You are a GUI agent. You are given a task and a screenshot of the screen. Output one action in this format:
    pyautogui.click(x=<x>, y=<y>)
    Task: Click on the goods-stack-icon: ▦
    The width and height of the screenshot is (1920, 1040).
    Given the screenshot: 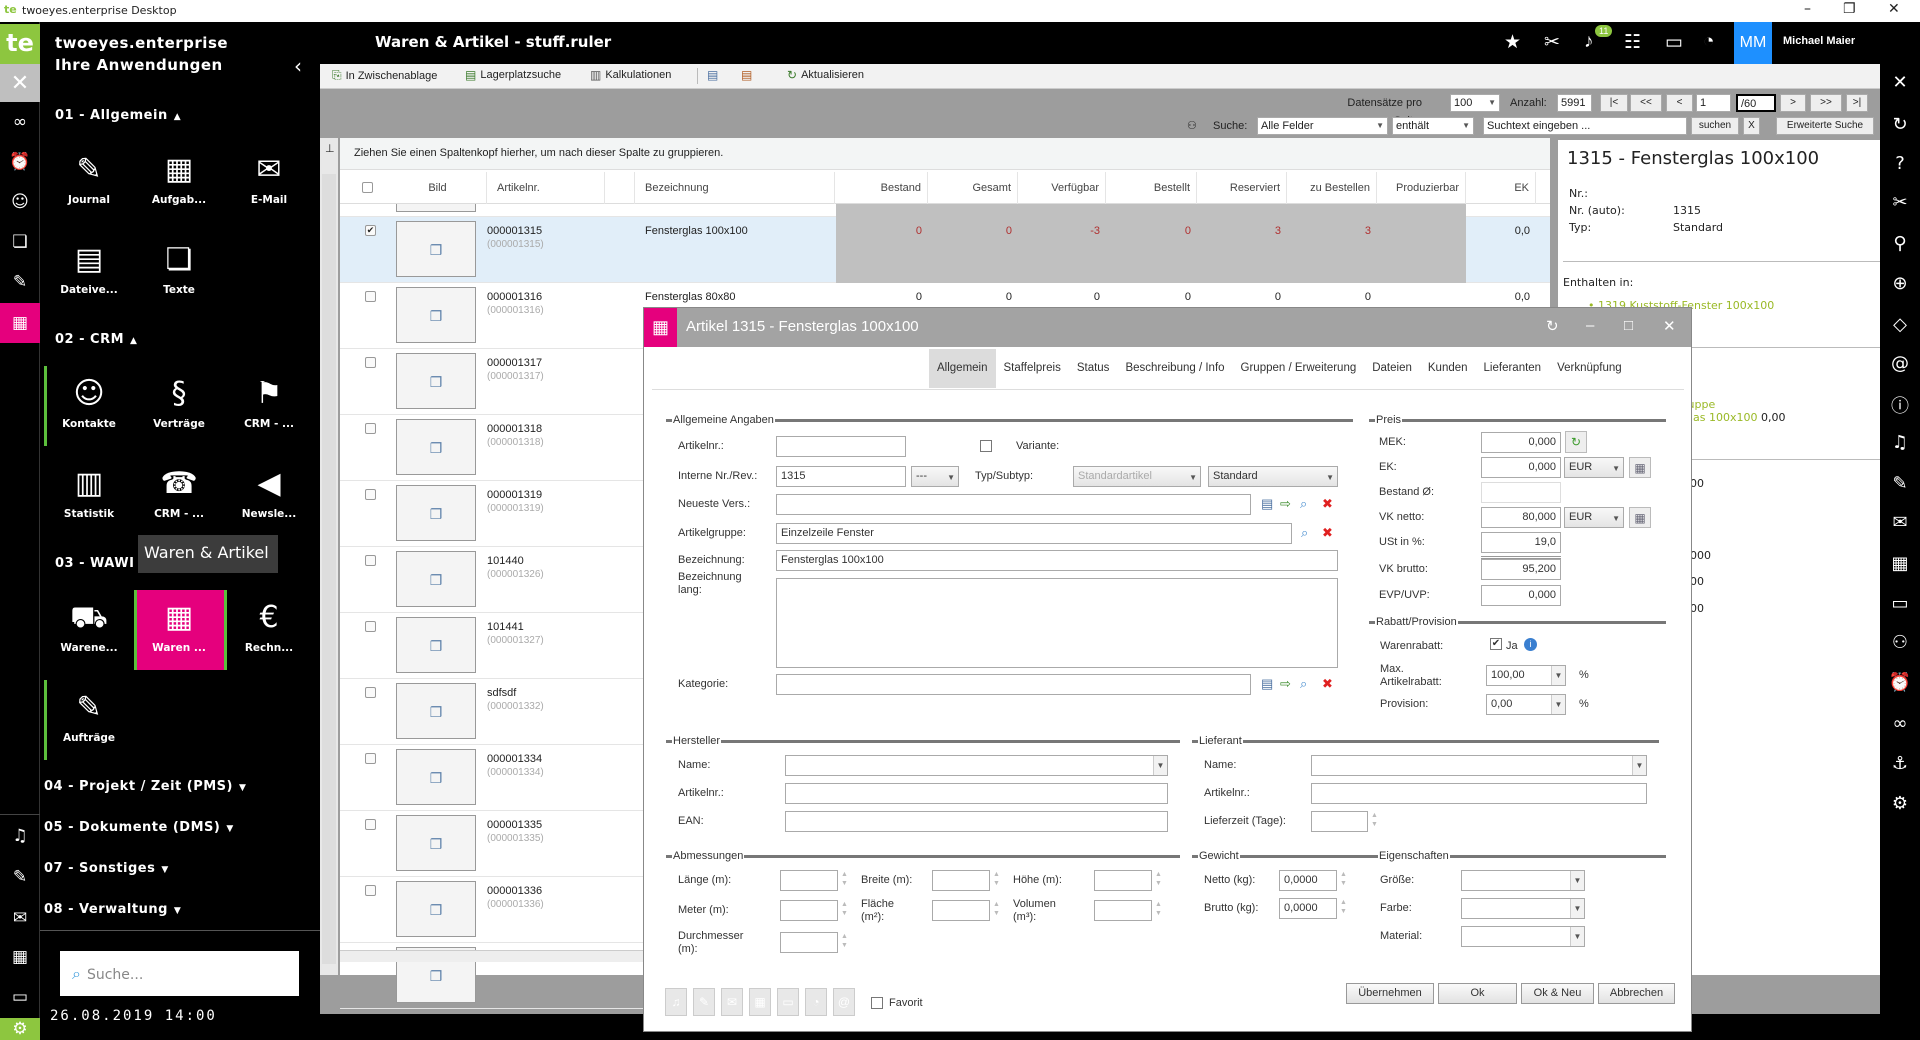 What is the action you would take?
    pyautogui.click(x=20, y=323)
    